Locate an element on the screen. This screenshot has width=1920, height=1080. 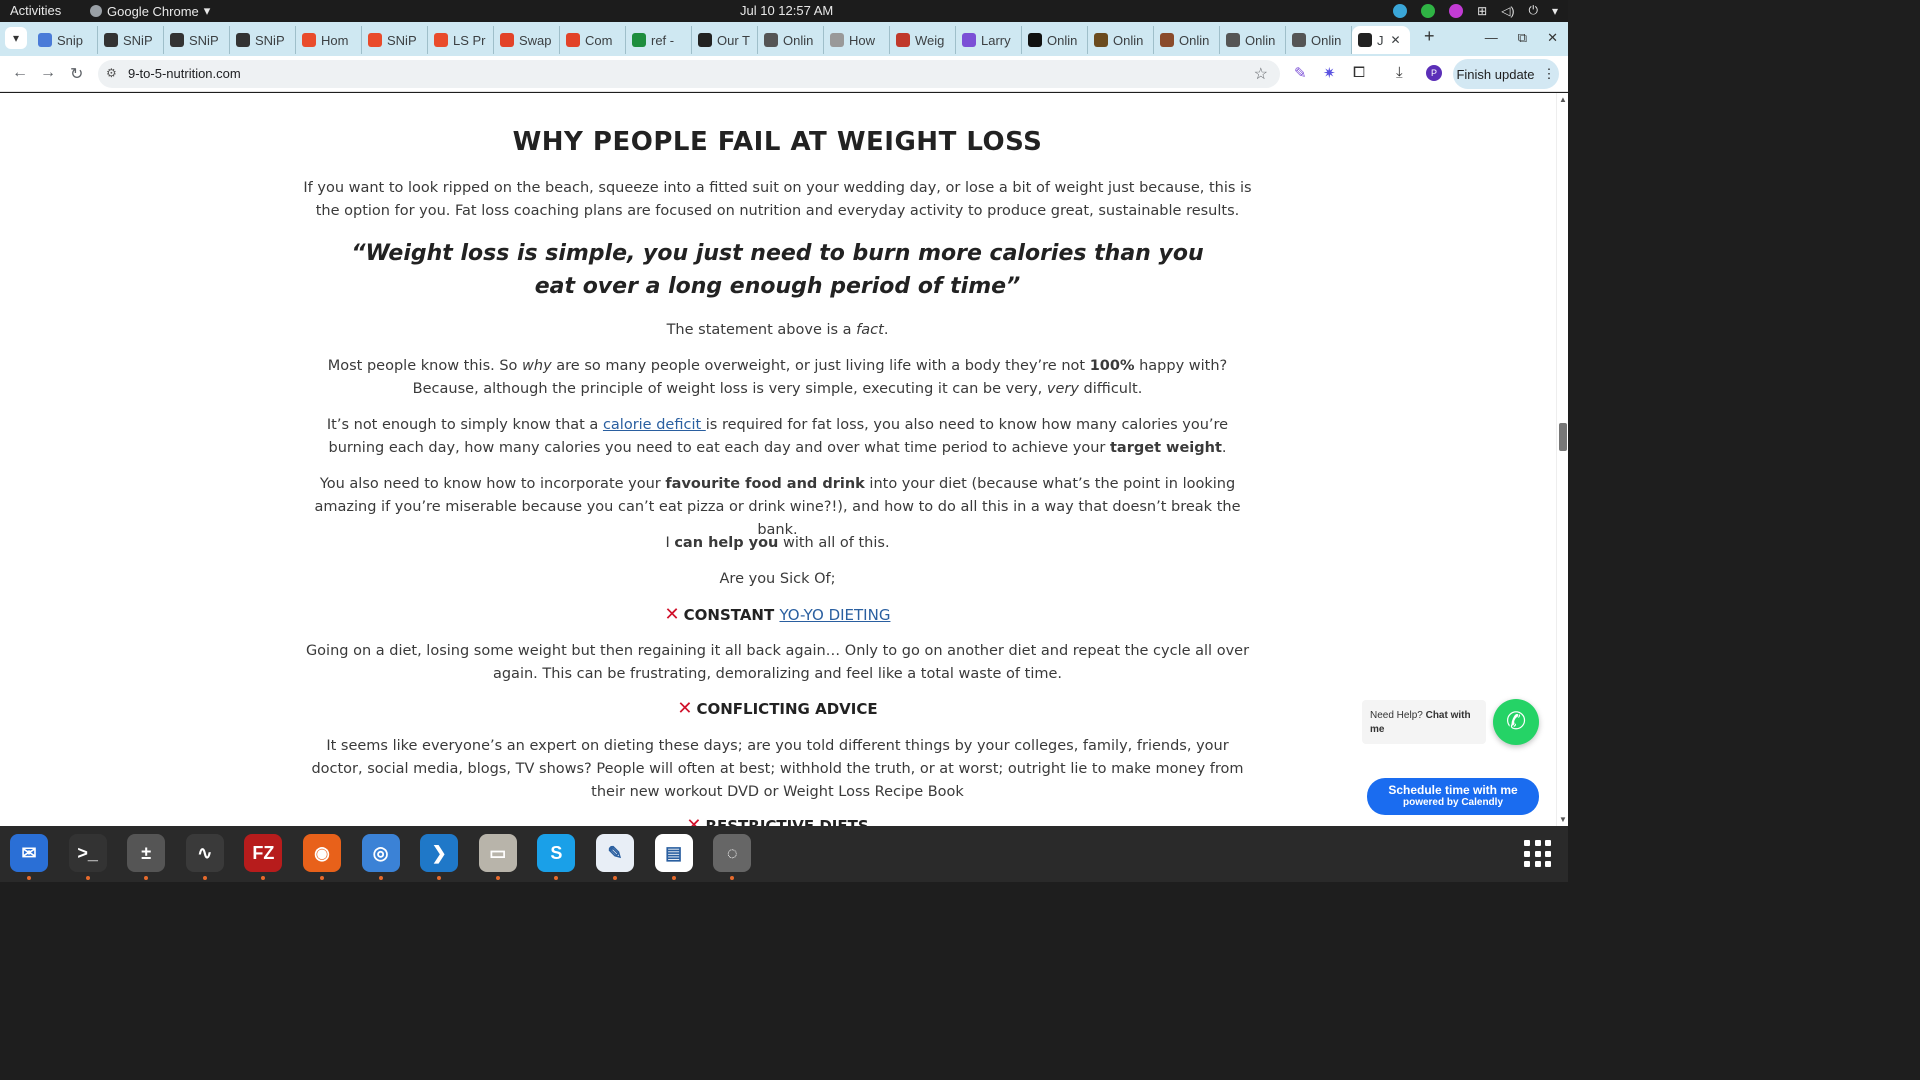
restore-icon: ⧉ is located at coordinates (1522, 38).